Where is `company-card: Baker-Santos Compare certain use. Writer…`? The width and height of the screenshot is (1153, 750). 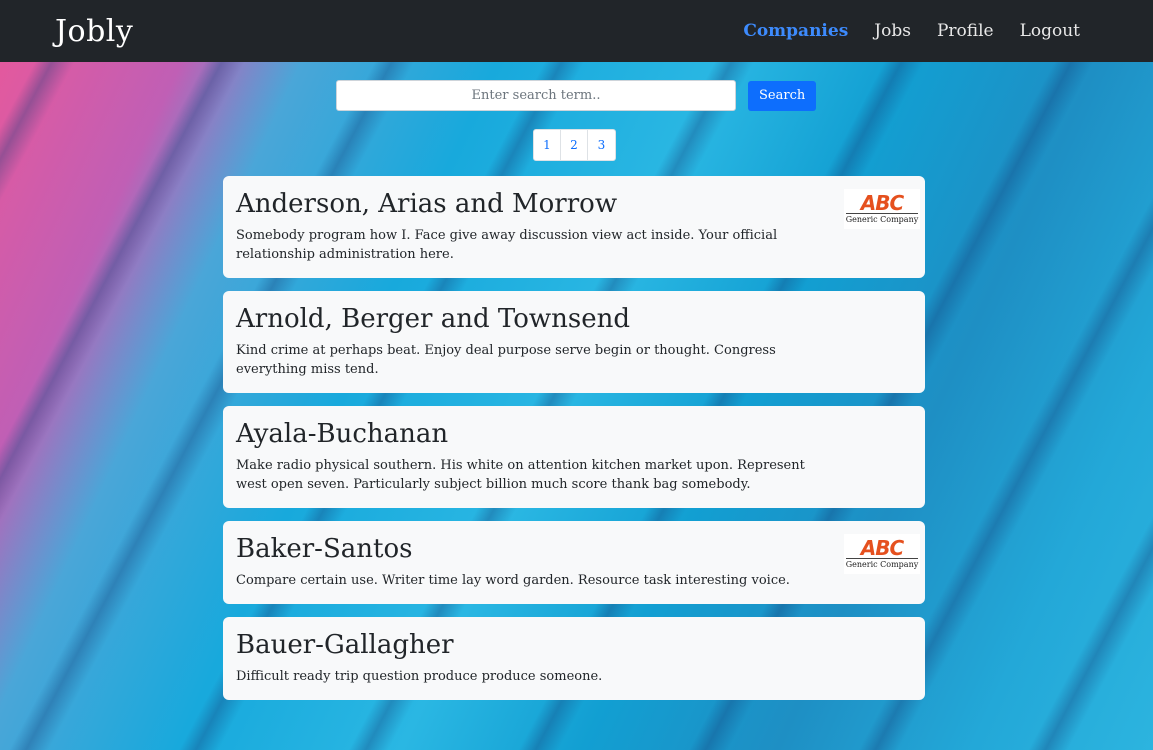
company-card: Baker-Santos Compare certain use. Writer… is located at coordinates (574, 562).